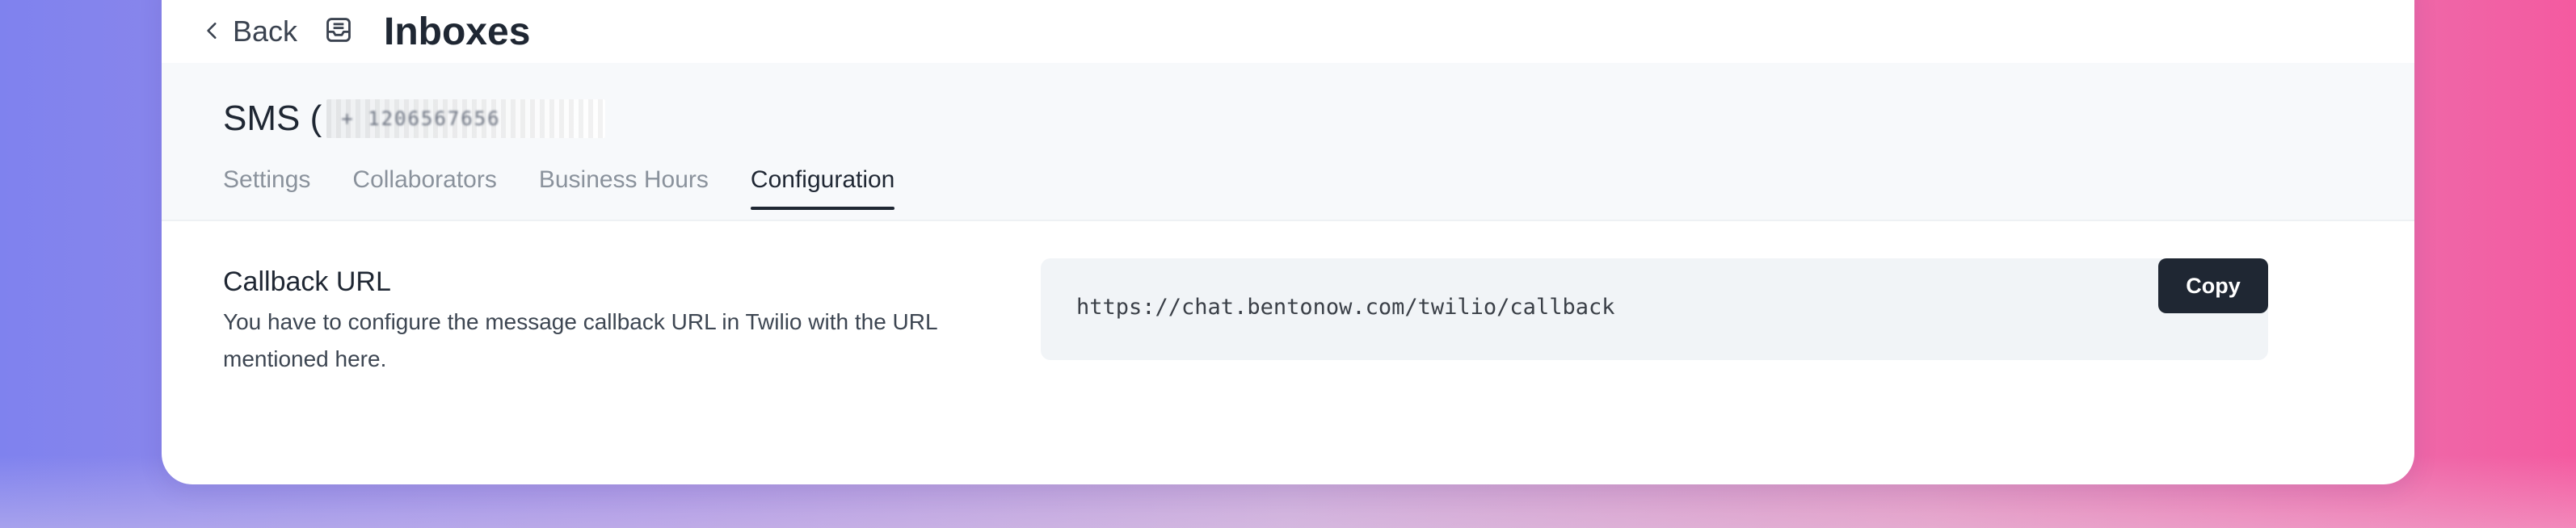  What do you see at coordinates (265, 31) in the screenshot?
I see `back-label: Back` at bounding box center [265, 31].